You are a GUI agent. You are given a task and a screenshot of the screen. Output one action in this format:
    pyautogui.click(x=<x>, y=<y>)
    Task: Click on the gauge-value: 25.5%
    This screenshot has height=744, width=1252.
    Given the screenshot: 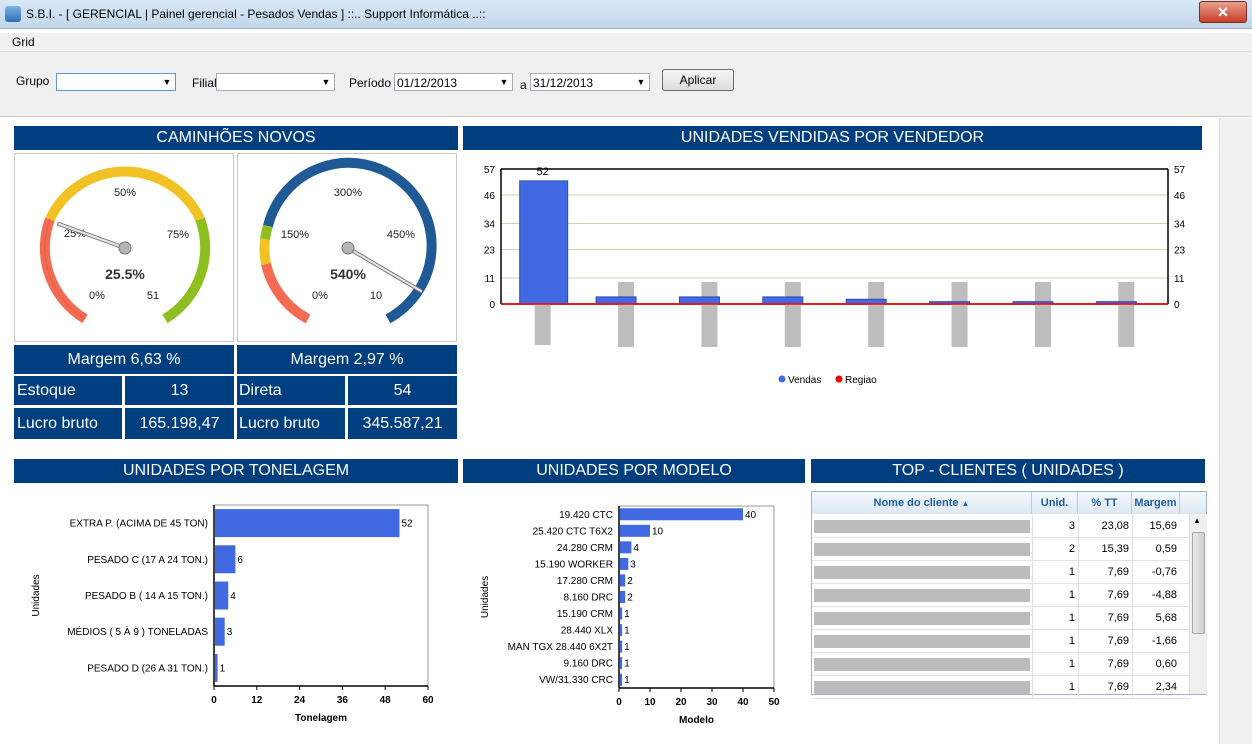 What is the action you would take?
    pyautogui.click(x=125, y=274)
    